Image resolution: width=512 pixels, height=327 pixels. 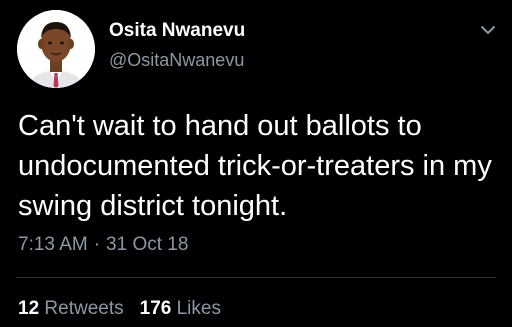 What do you see at coordinates (84, 308) in the screenshot?
I see `retweets-label: Retweets` at bounding box center [84, 308].